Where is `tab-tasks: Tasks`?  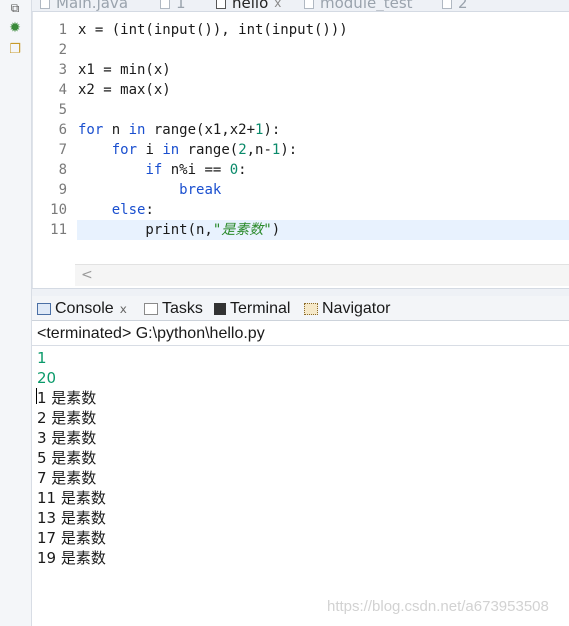 tab-tasks: Tasks is located at coordinates (173, 309).